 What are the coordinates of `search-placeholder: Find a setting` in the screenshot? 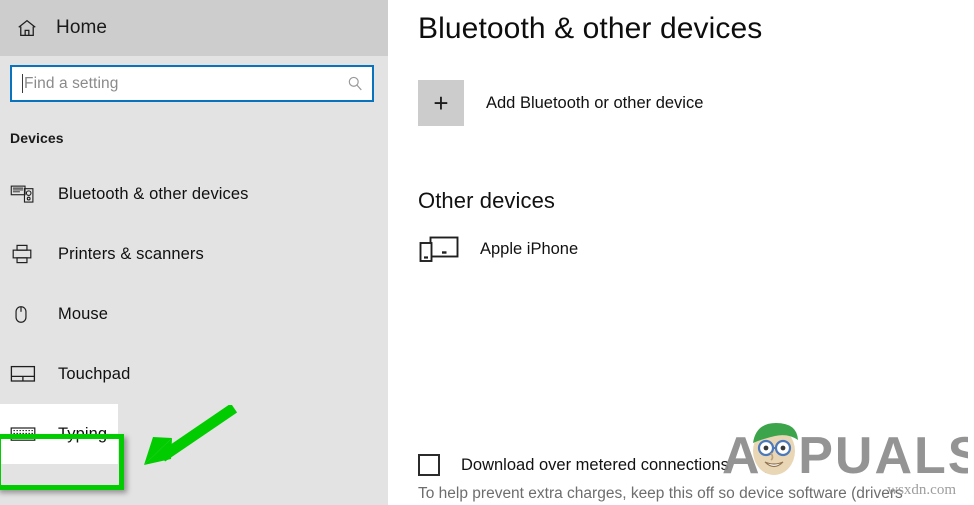 It's located at (71, 83).